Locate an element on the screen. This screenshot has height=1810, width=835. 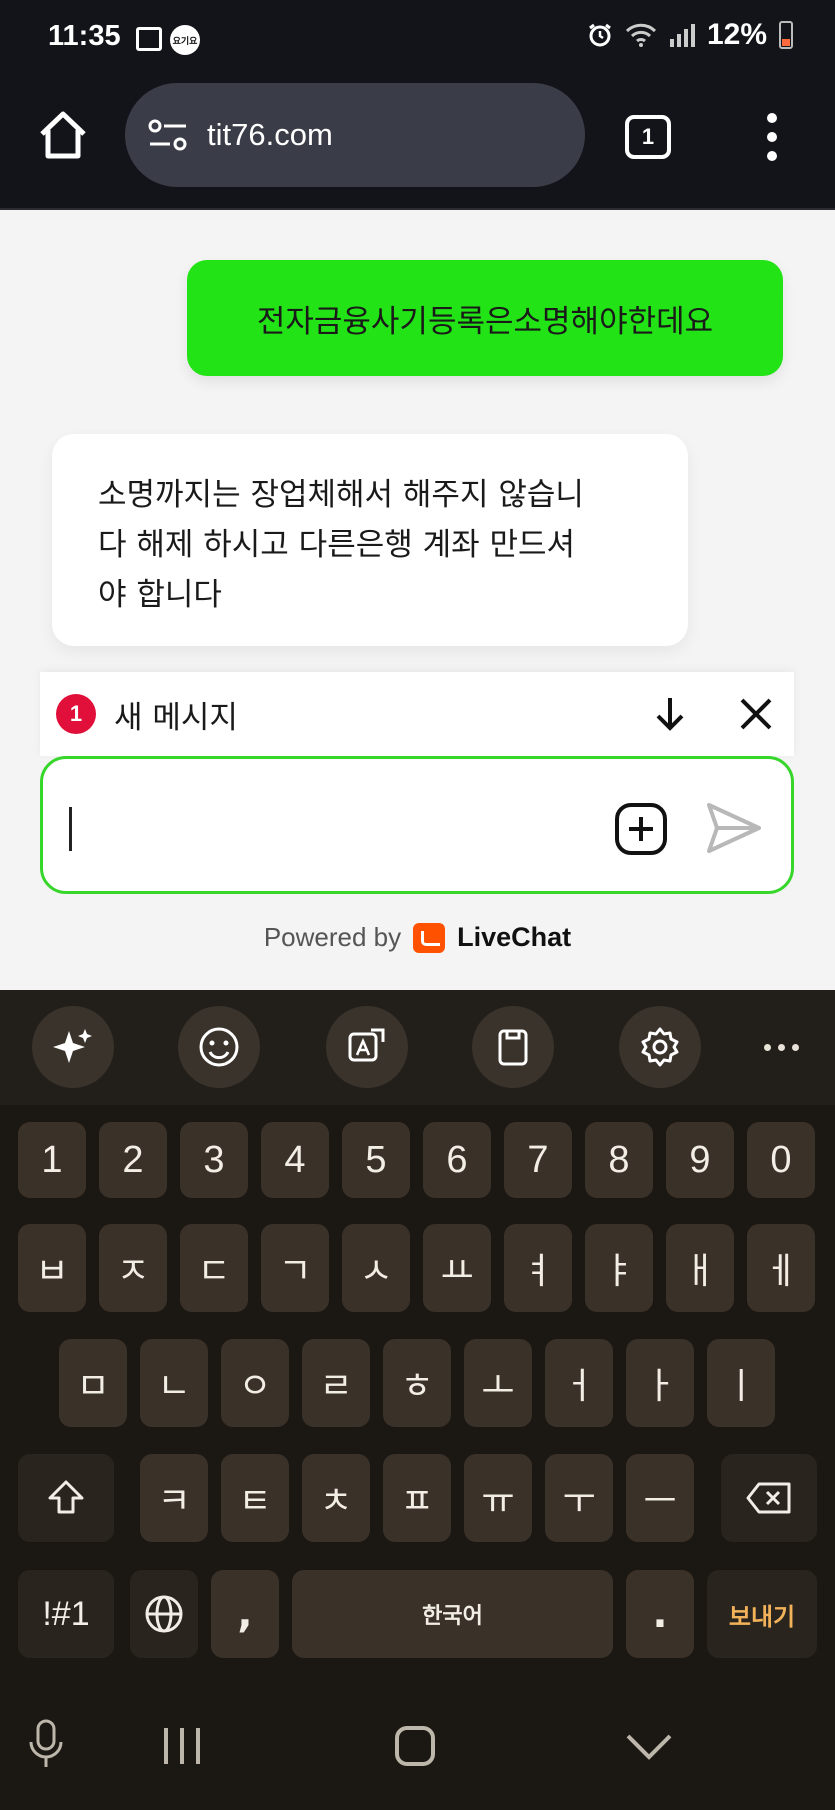
clipboard-icon is located at coordinates (513, 1047).